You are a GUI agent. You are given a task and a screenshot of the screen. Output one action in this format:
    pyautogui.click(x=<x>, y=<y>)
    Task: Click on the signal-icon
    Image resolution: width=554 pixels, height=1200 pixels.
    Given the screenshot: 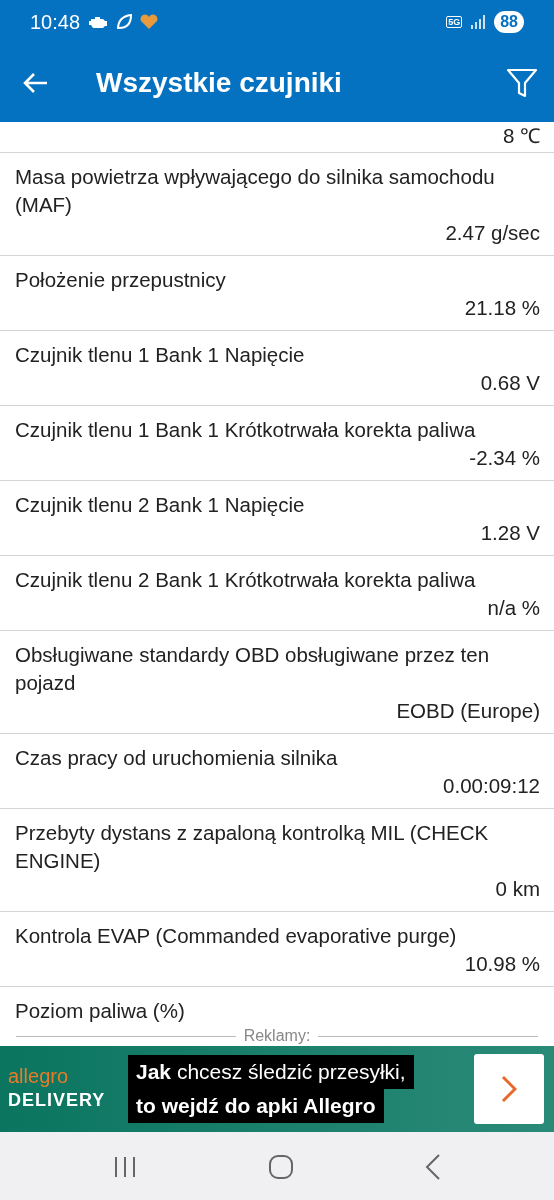 What is the action you would take?
    pyautogui.click(x=478, y=22)
    